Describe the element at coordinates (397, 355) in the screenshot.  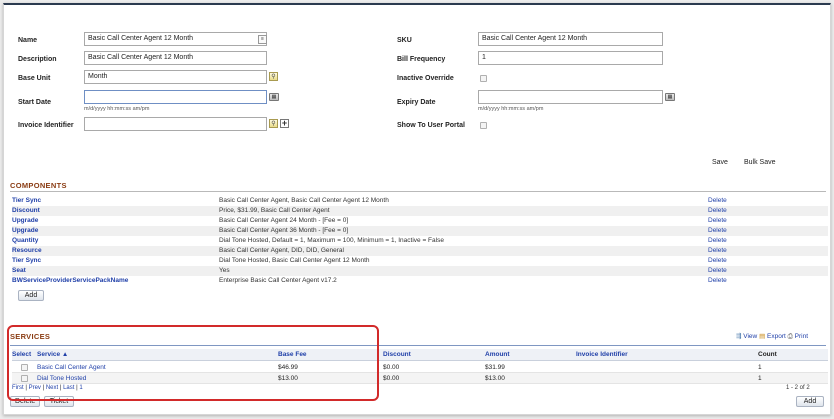
I see `column-header-discount: Discount` at that location.